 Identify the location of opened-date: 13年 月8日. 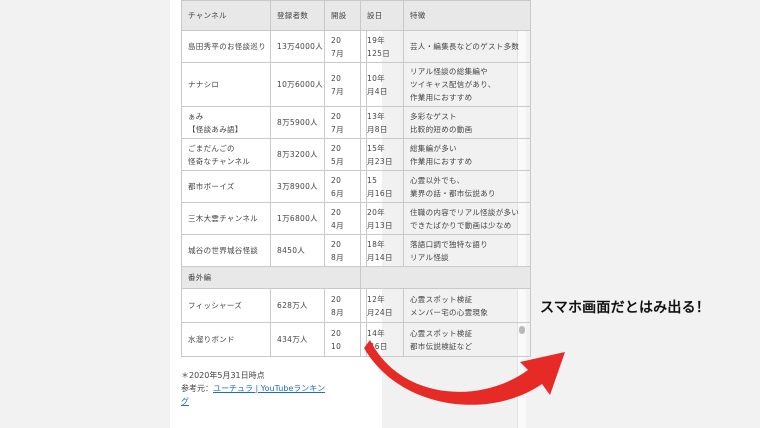
(382, 122).